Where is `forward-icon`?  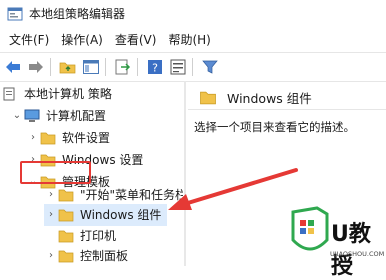 forward-icon is located at coordinates (36, 67).